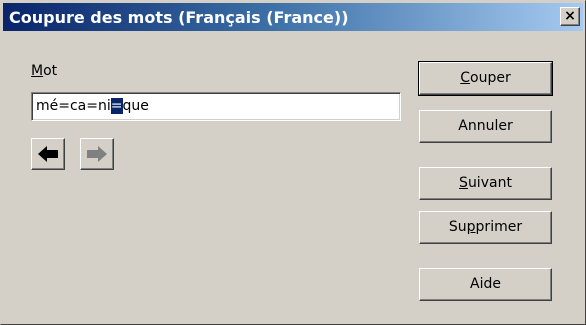 Image resolution: width=586 pixels, height=325 pixels. I want to click on close-icon: ×, so click(570, 16).